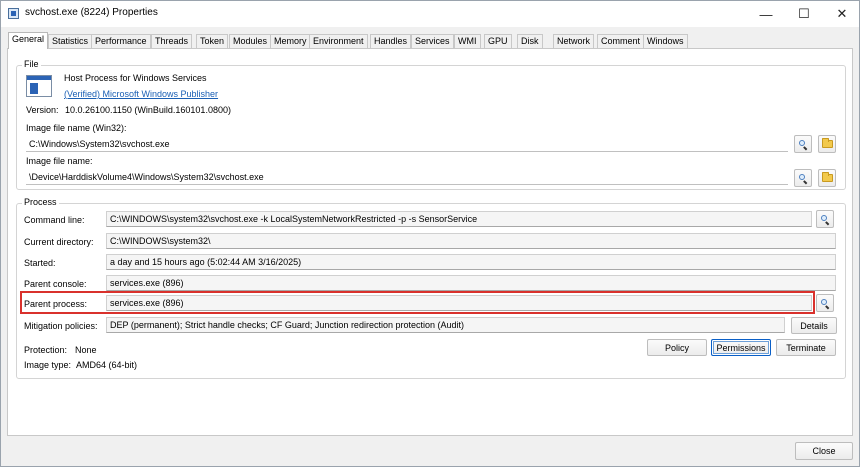 This screenshot has height=467, width=860. I want to click on file-group-label: File, so click(31, 64).